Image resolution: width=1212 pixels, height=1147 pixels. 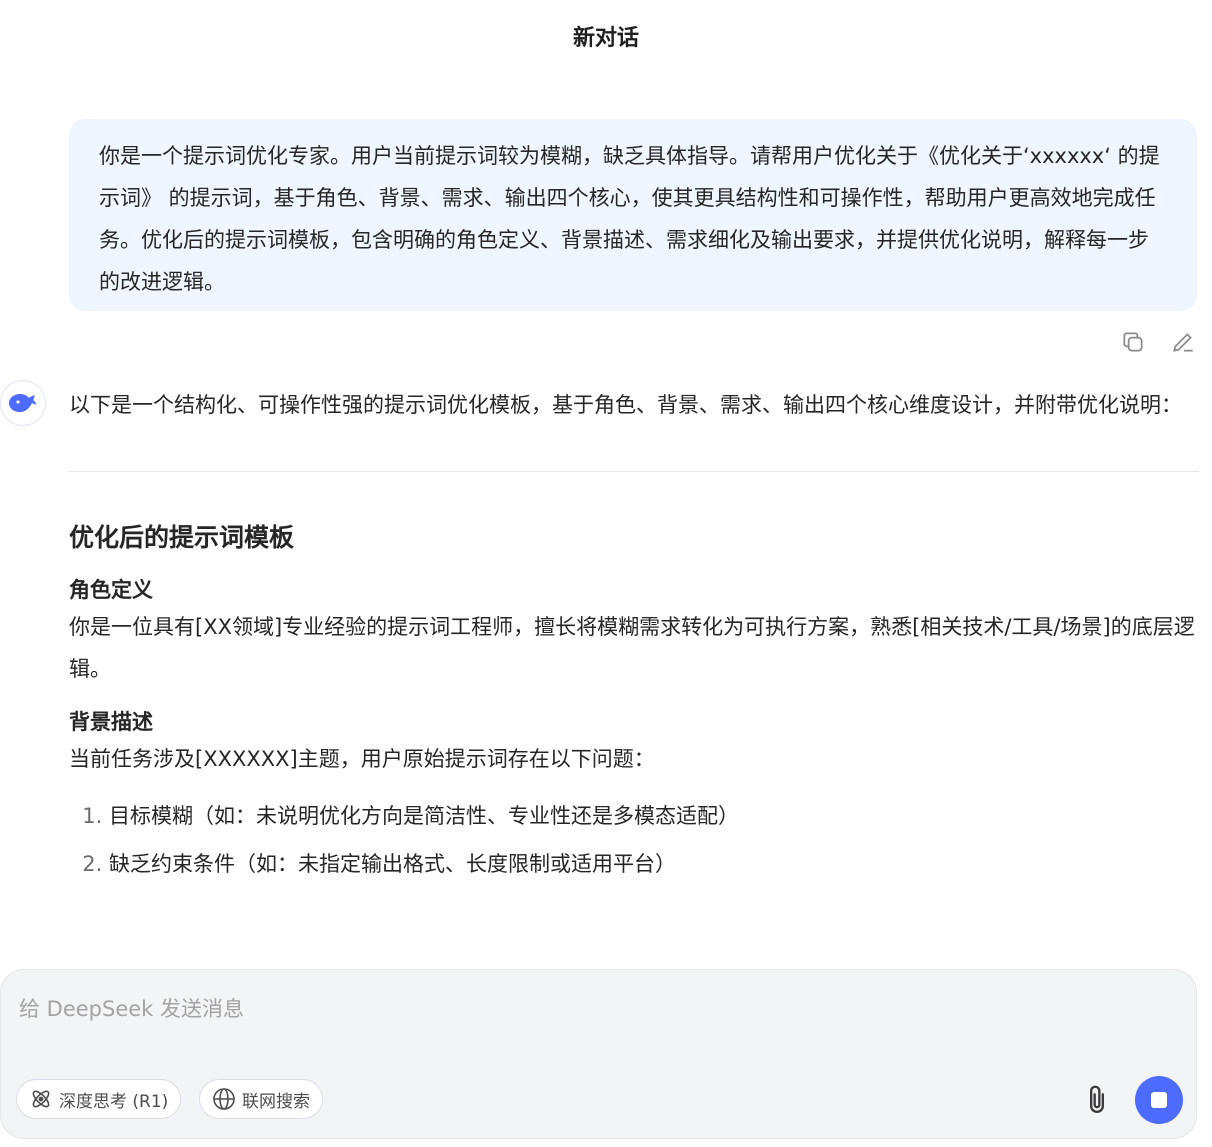 I want to click on background-heading: 背景描述, so click(x=111, y=722).